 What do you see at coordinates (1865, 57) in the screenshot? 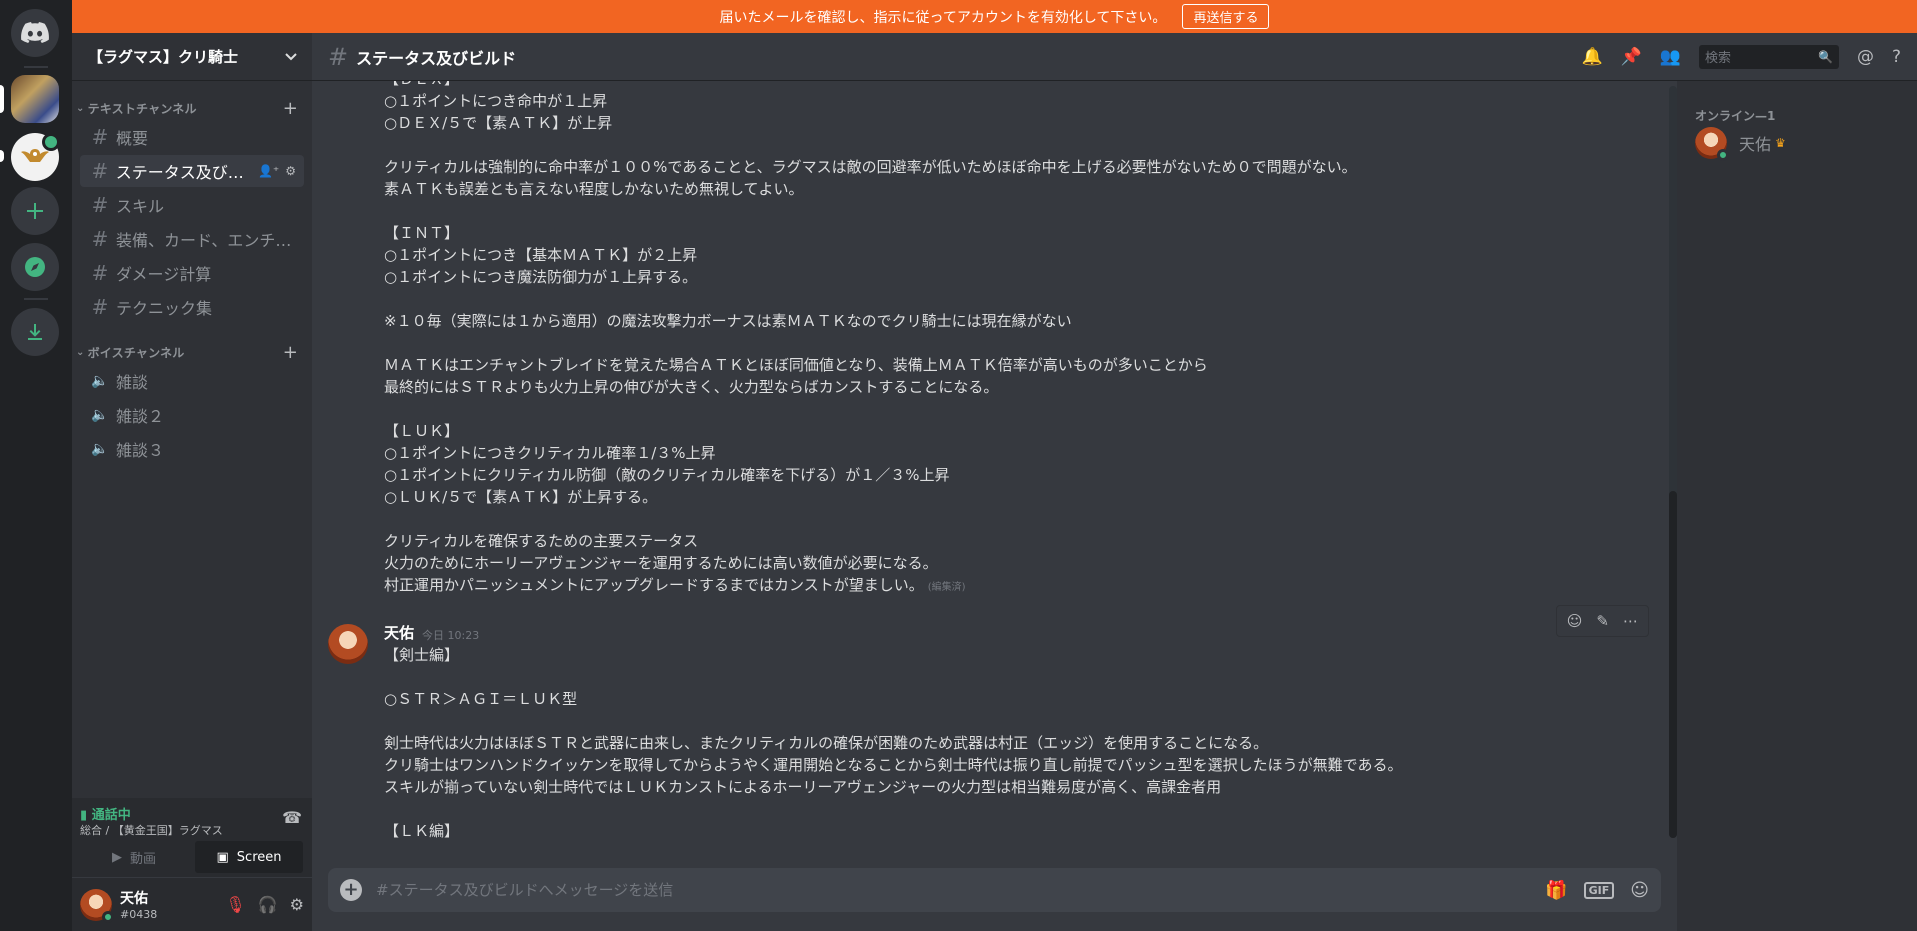
I see `mentions-icon: @` at bounding box center [1865, 57].